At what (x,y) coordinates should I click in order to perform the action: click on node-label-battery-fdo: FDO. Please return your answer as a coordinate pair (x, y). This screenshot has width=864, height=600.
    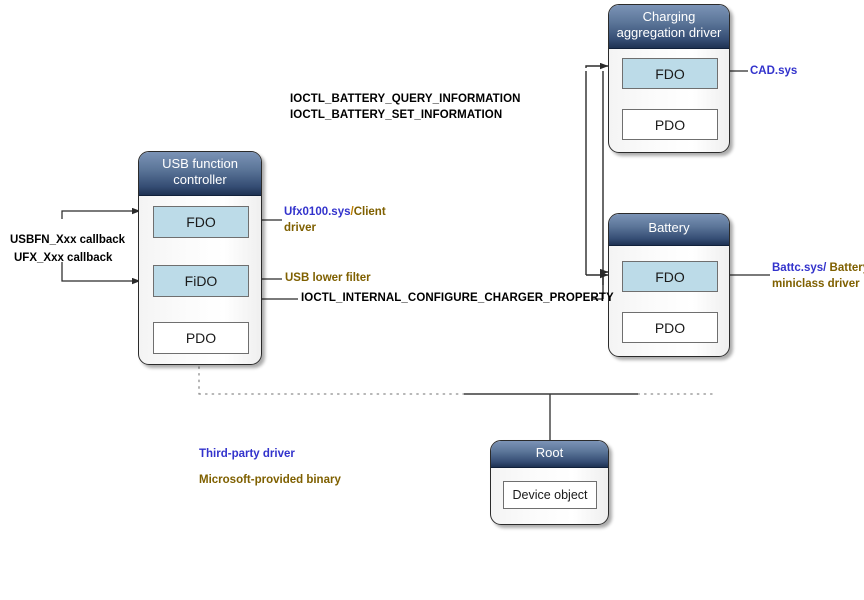
    Looking at the image, I should click on (670, 276).